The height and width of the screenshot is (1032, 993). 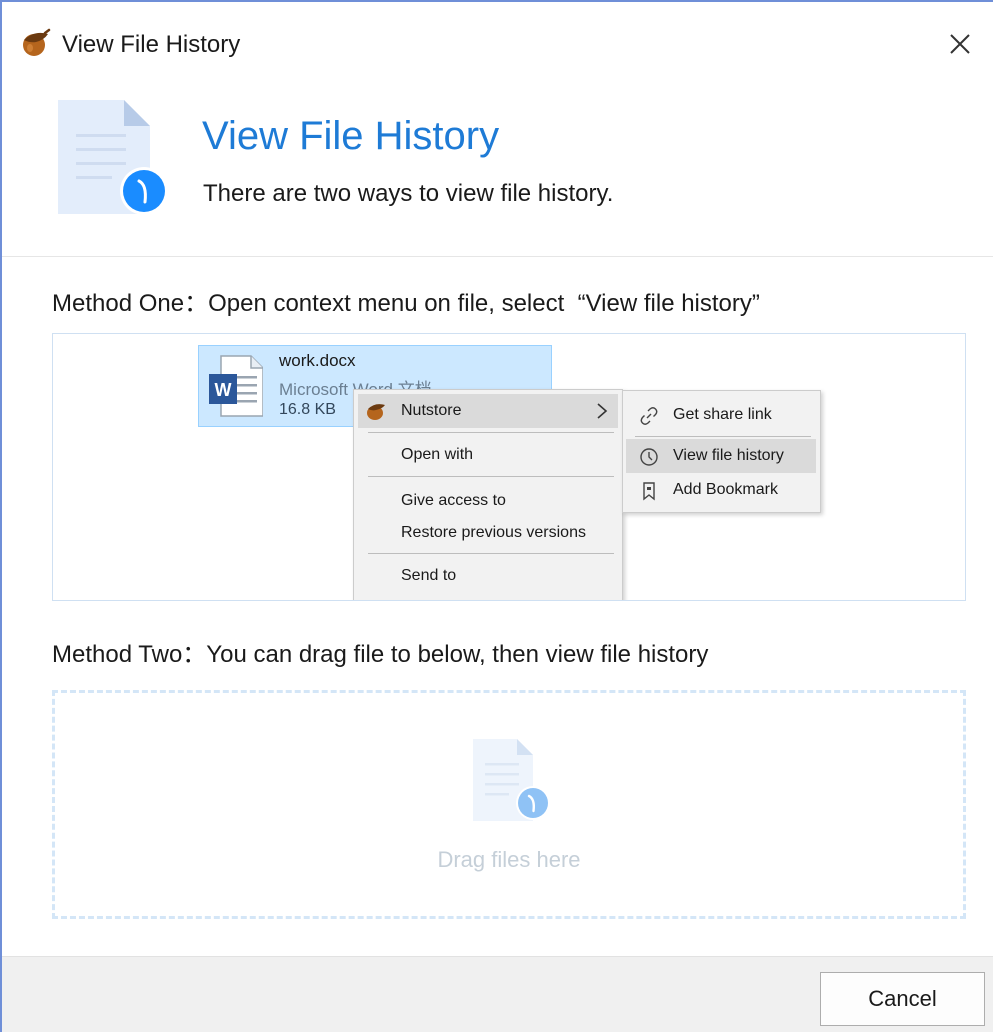 What do you see at coordinates (351, 136) in the screenshot?
I see `header-title: View File History` at bounding box center [351, 136].